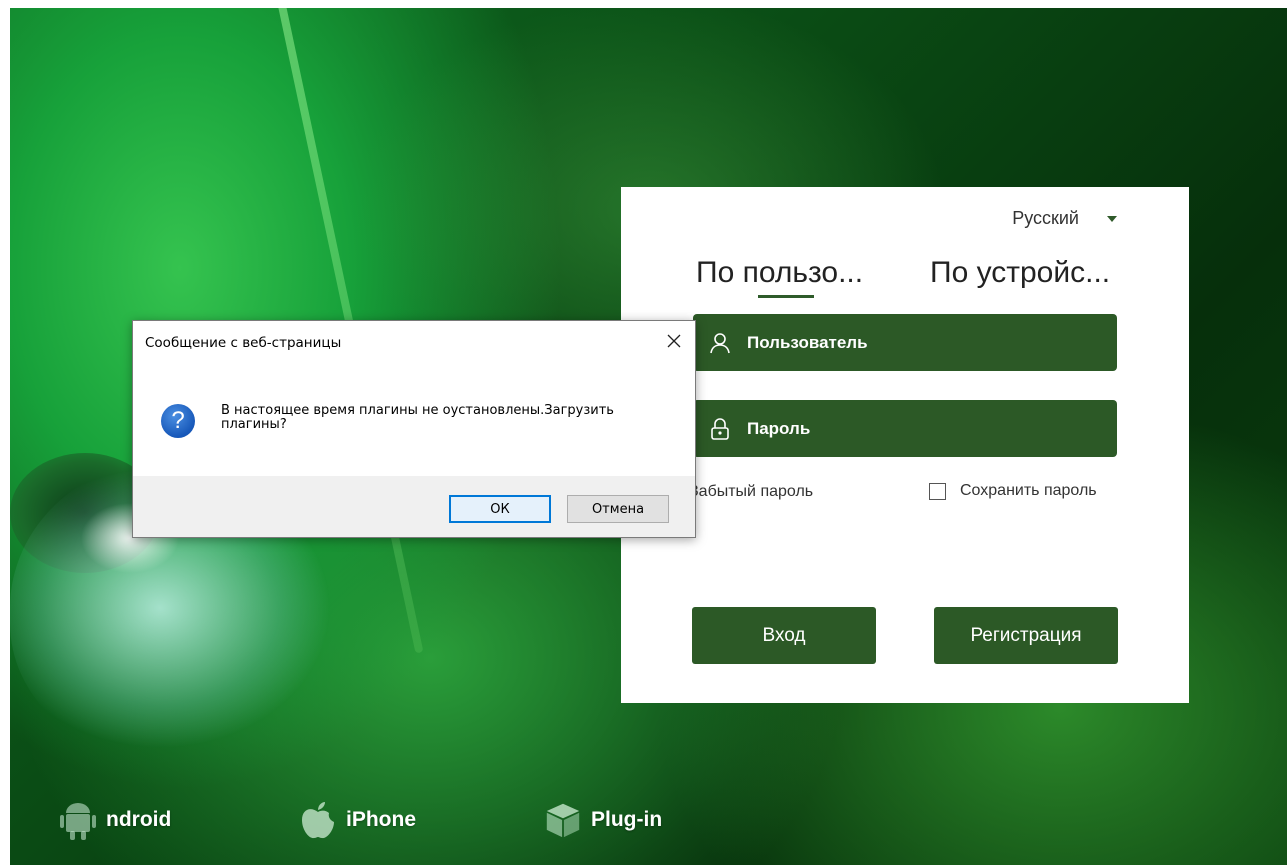  What do you see at coordinates (243, 343) in the screenshot?
I see `dialog-title: Сообщение с веб-страницы` at bounding box center [243, 343].